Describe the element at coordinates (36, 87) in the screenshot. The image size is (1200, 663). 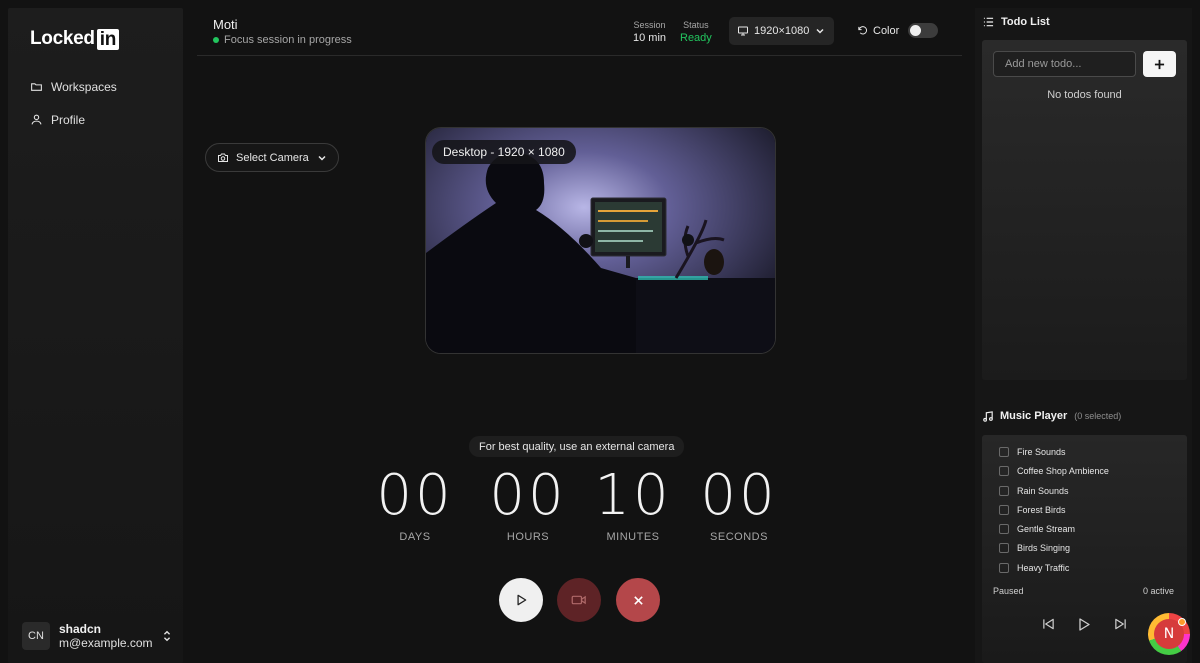
I see `folder-icon` at that location.